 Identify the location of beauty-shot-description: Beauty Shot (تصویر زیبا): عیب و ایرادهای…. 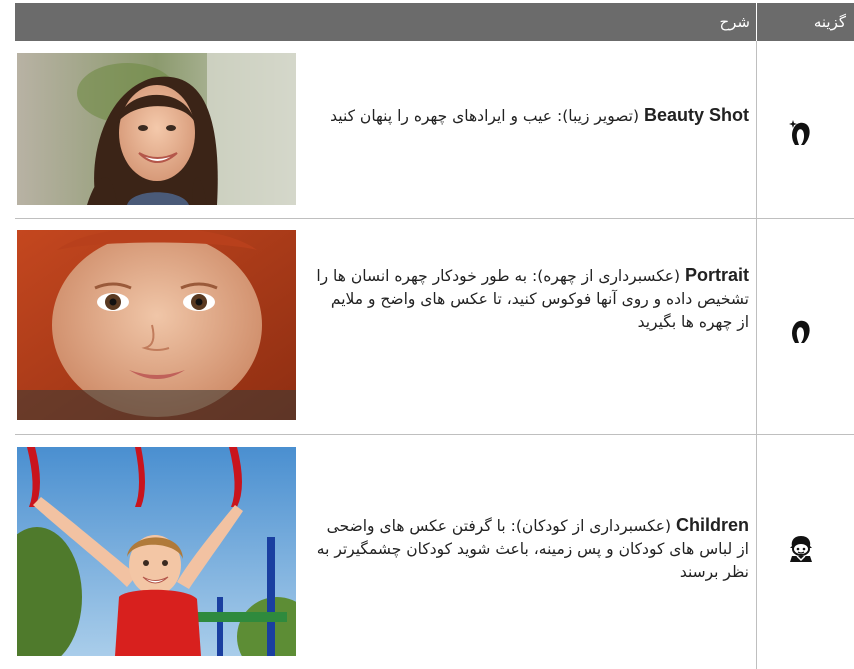
(532, 116).